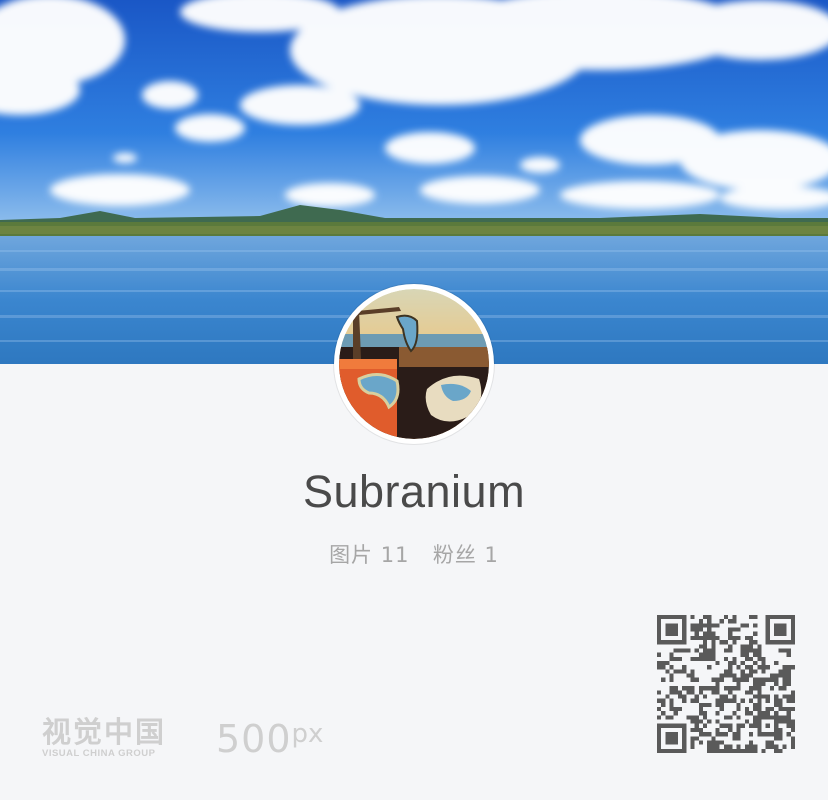 The width and height of the screenshot is (828, 800). I want to click on 500px-logo-main: 500, so click(254, 739).